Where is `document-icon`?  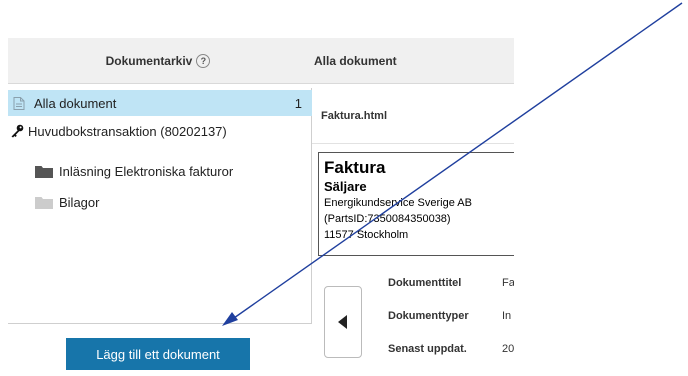
document-icon is located at coordinates (19, 103).